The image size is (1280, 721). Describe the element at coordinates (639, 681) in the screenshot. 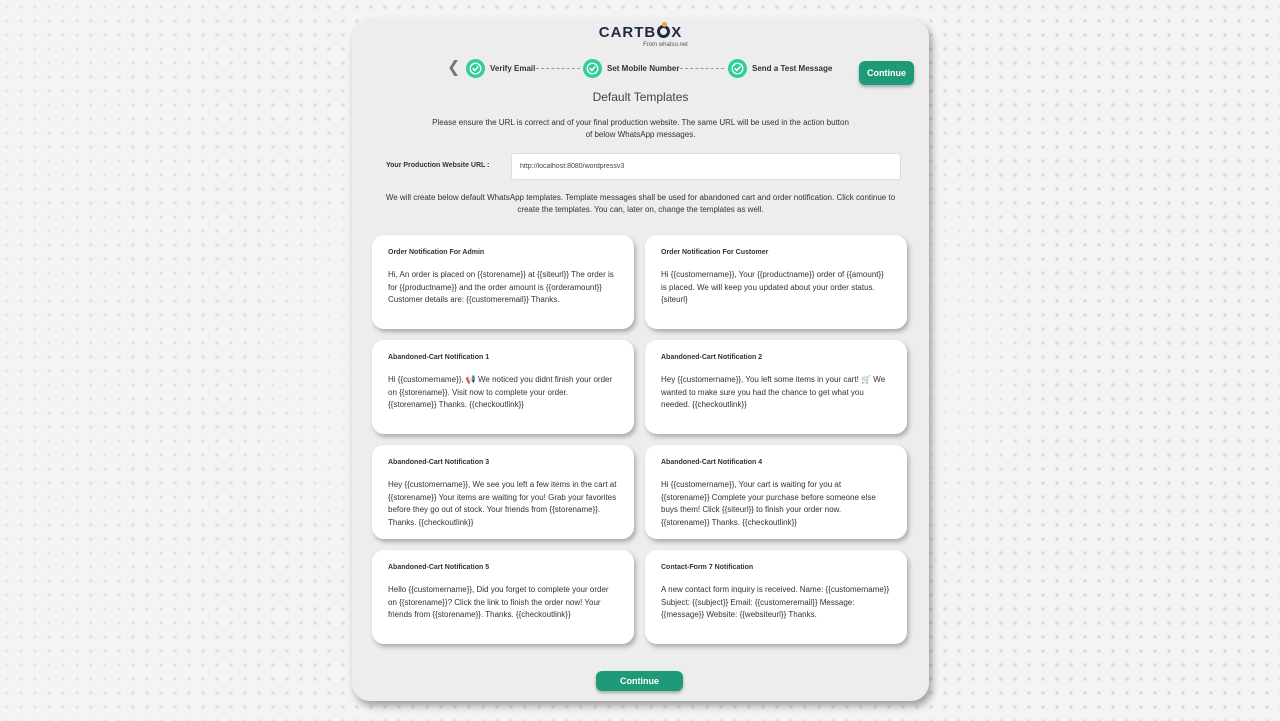

I see `continue-button-bottom: Continue` at that location.